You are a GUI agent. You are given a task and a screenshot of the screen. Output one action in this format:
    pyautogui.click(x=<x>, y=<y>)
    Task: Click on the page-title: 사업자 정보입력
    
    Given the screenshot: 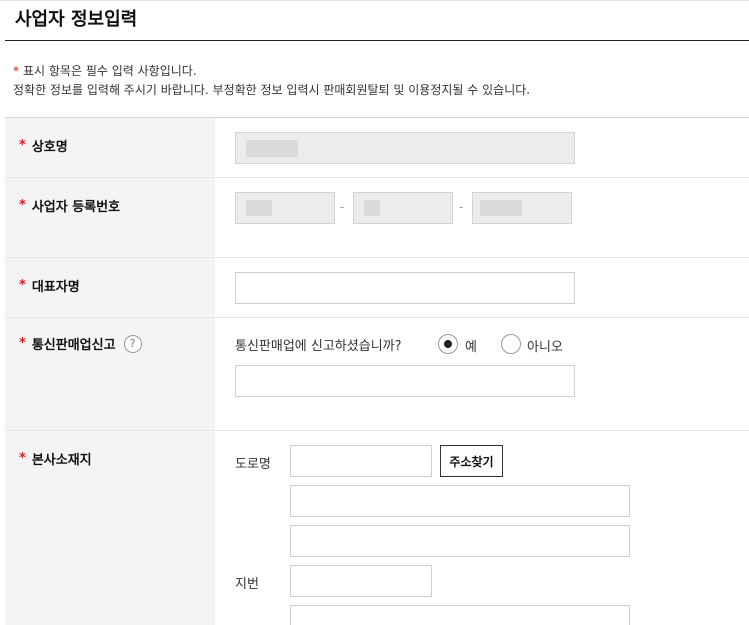 What is the action you would take?
    pyautogui.click(x=76, y=19)
    